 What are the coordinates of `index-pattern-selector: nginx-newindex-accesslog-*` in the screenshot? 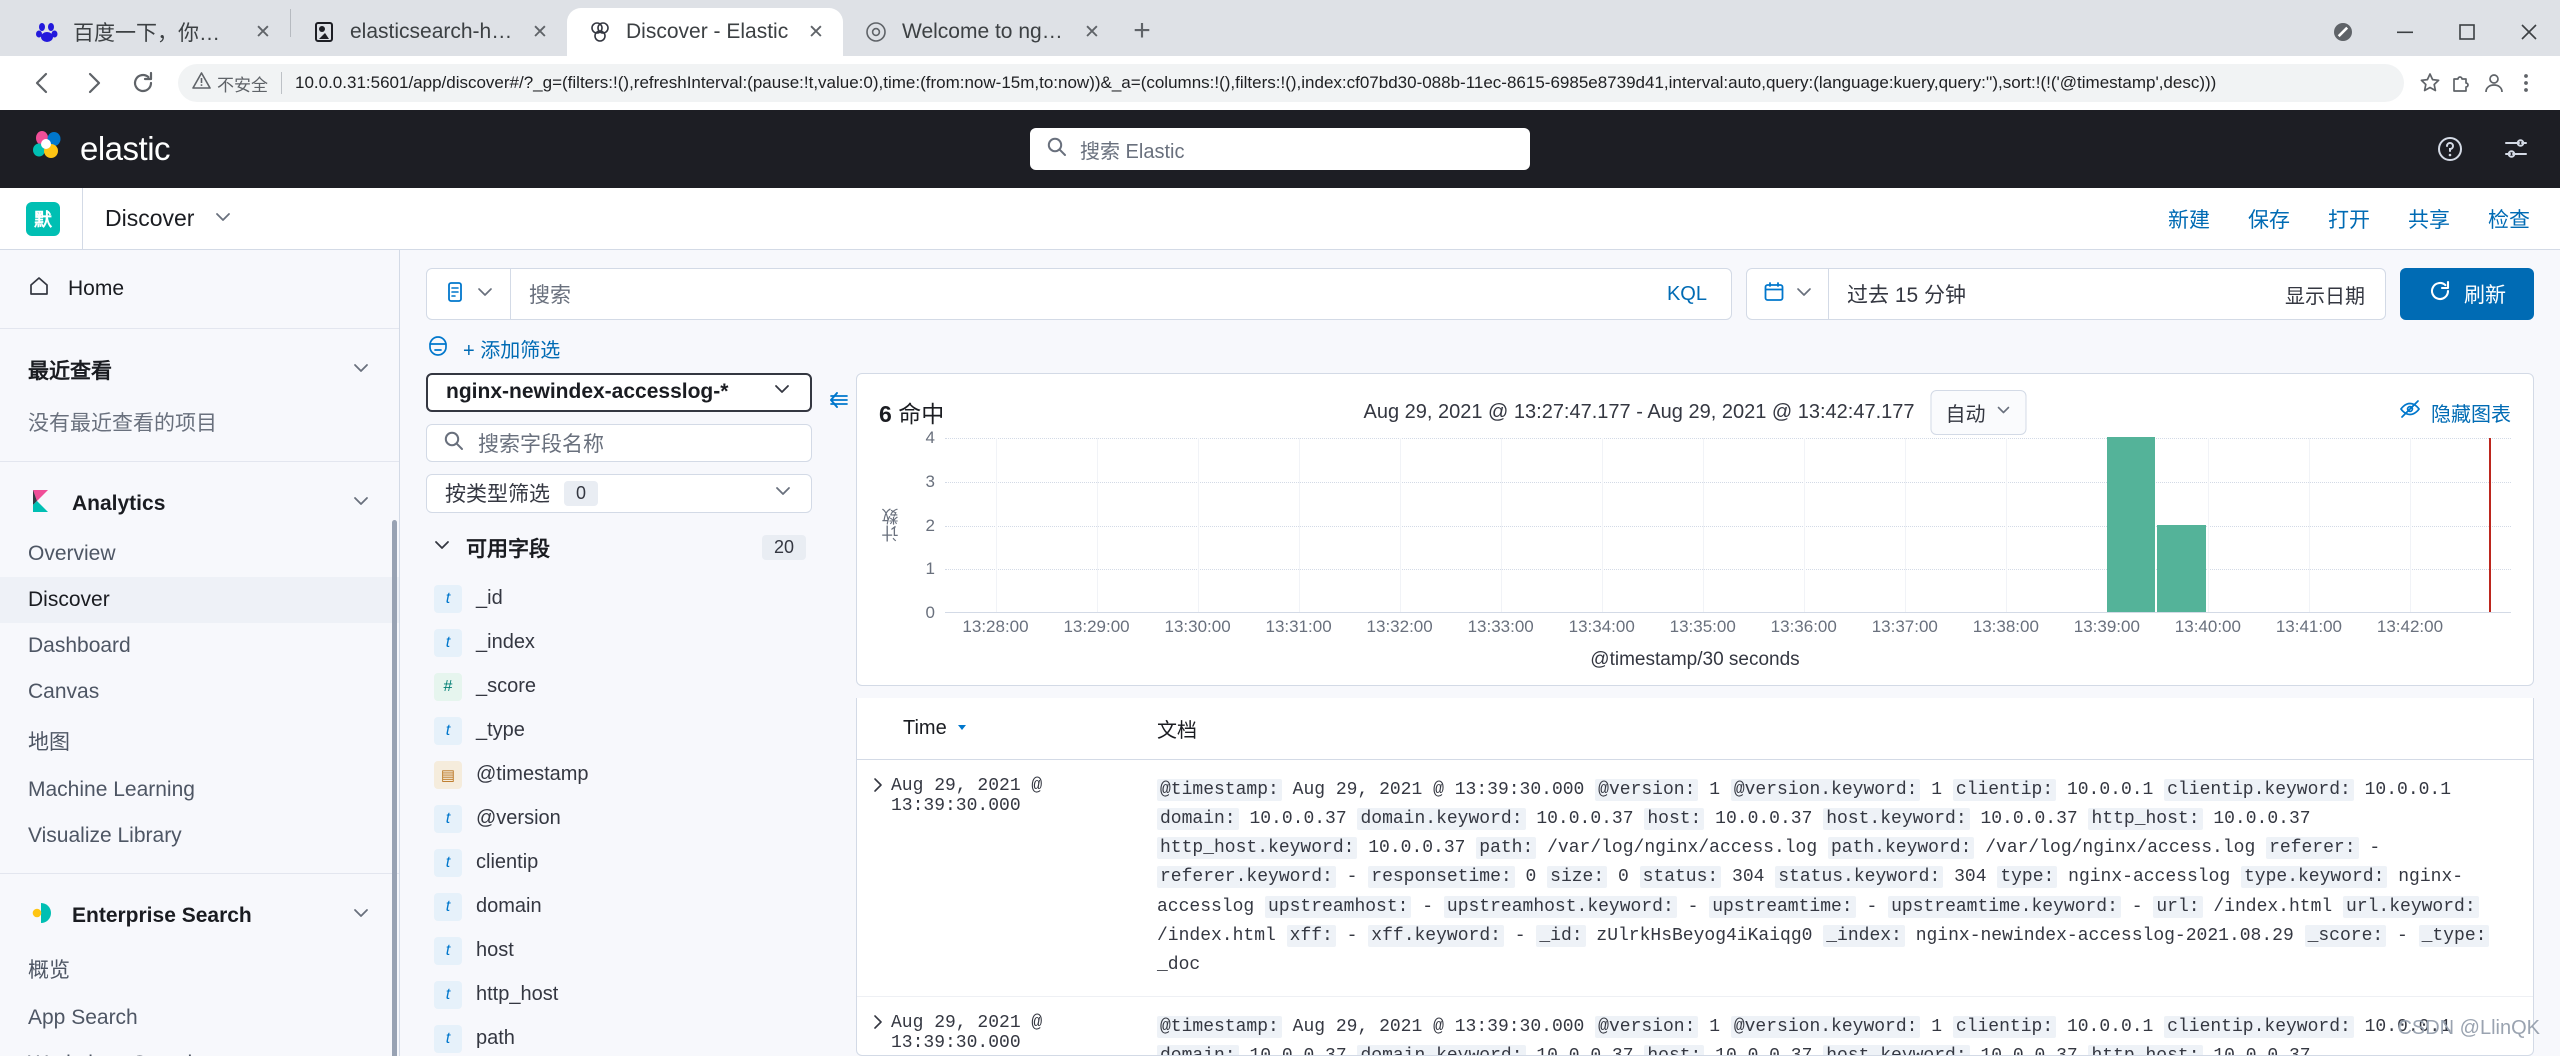 It's located at (619, 392).